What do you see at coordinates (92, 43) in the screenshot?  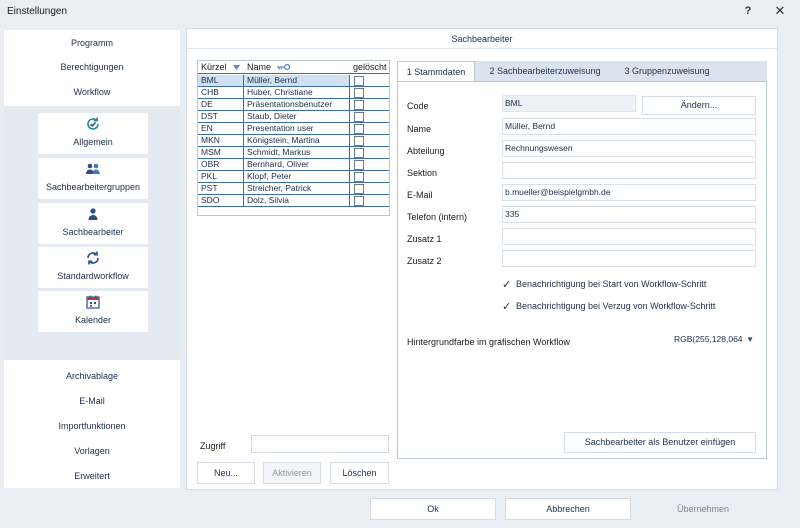 I see `sidebar-item-programm: Programm` at bounding box center [92, 43].